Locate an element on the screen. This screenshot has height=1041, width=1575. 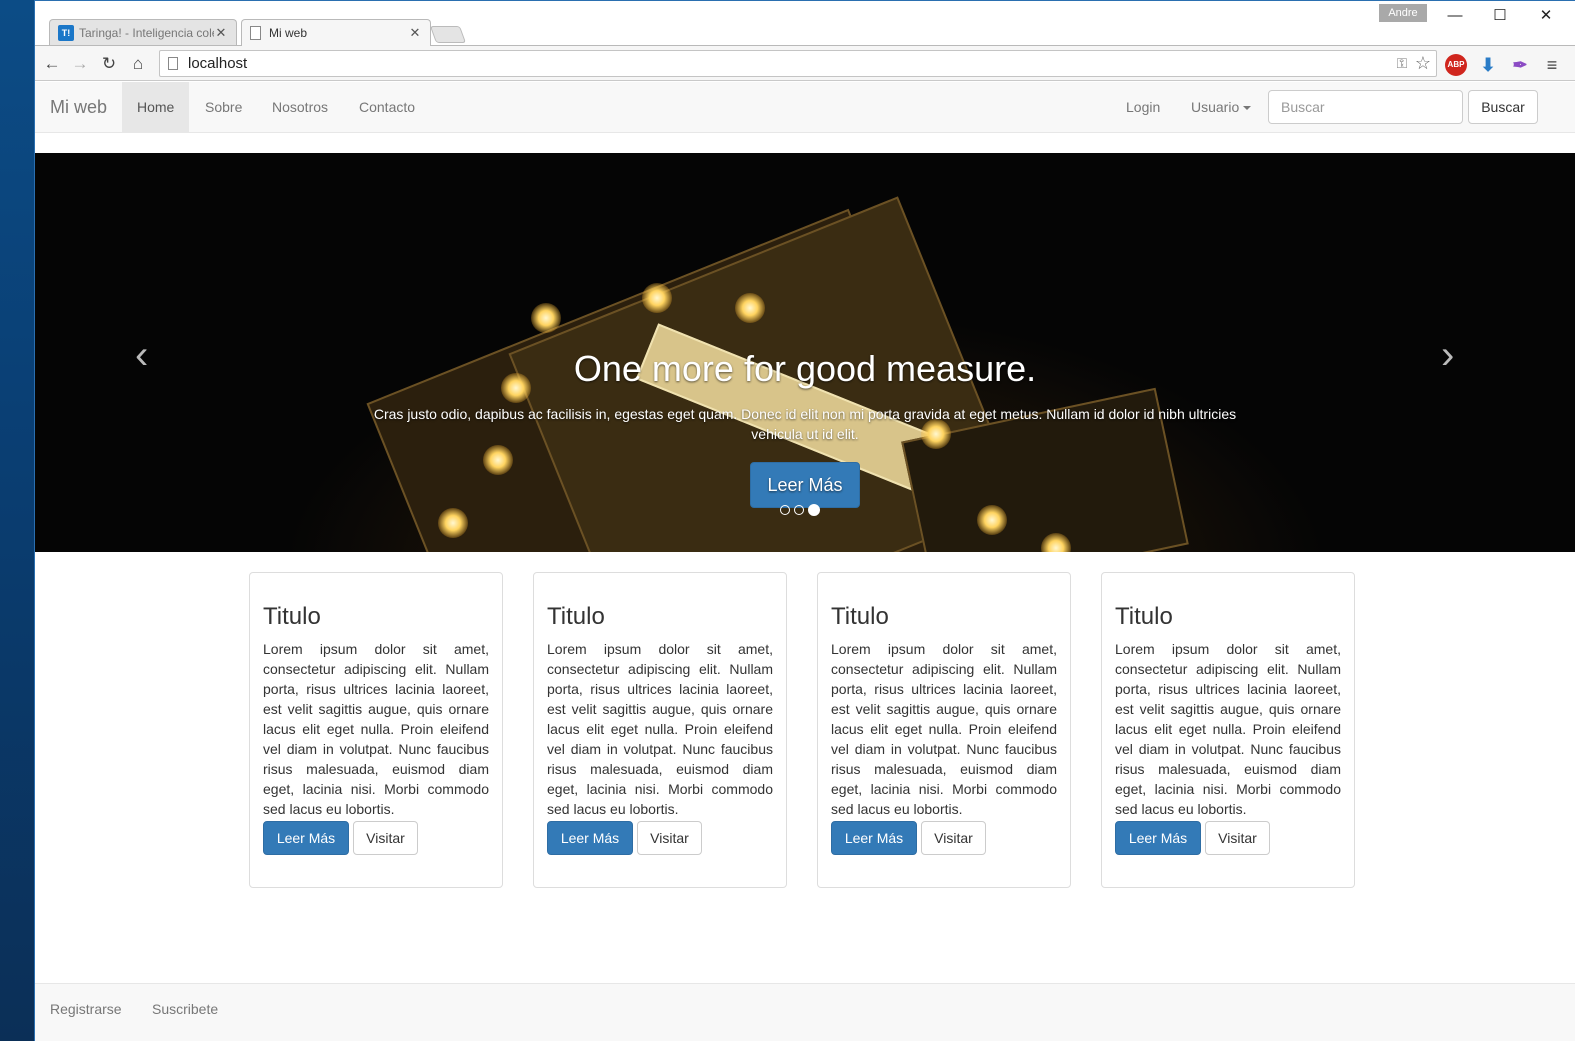
carousel-next-icon: › is located at coordinates (1447, 355).